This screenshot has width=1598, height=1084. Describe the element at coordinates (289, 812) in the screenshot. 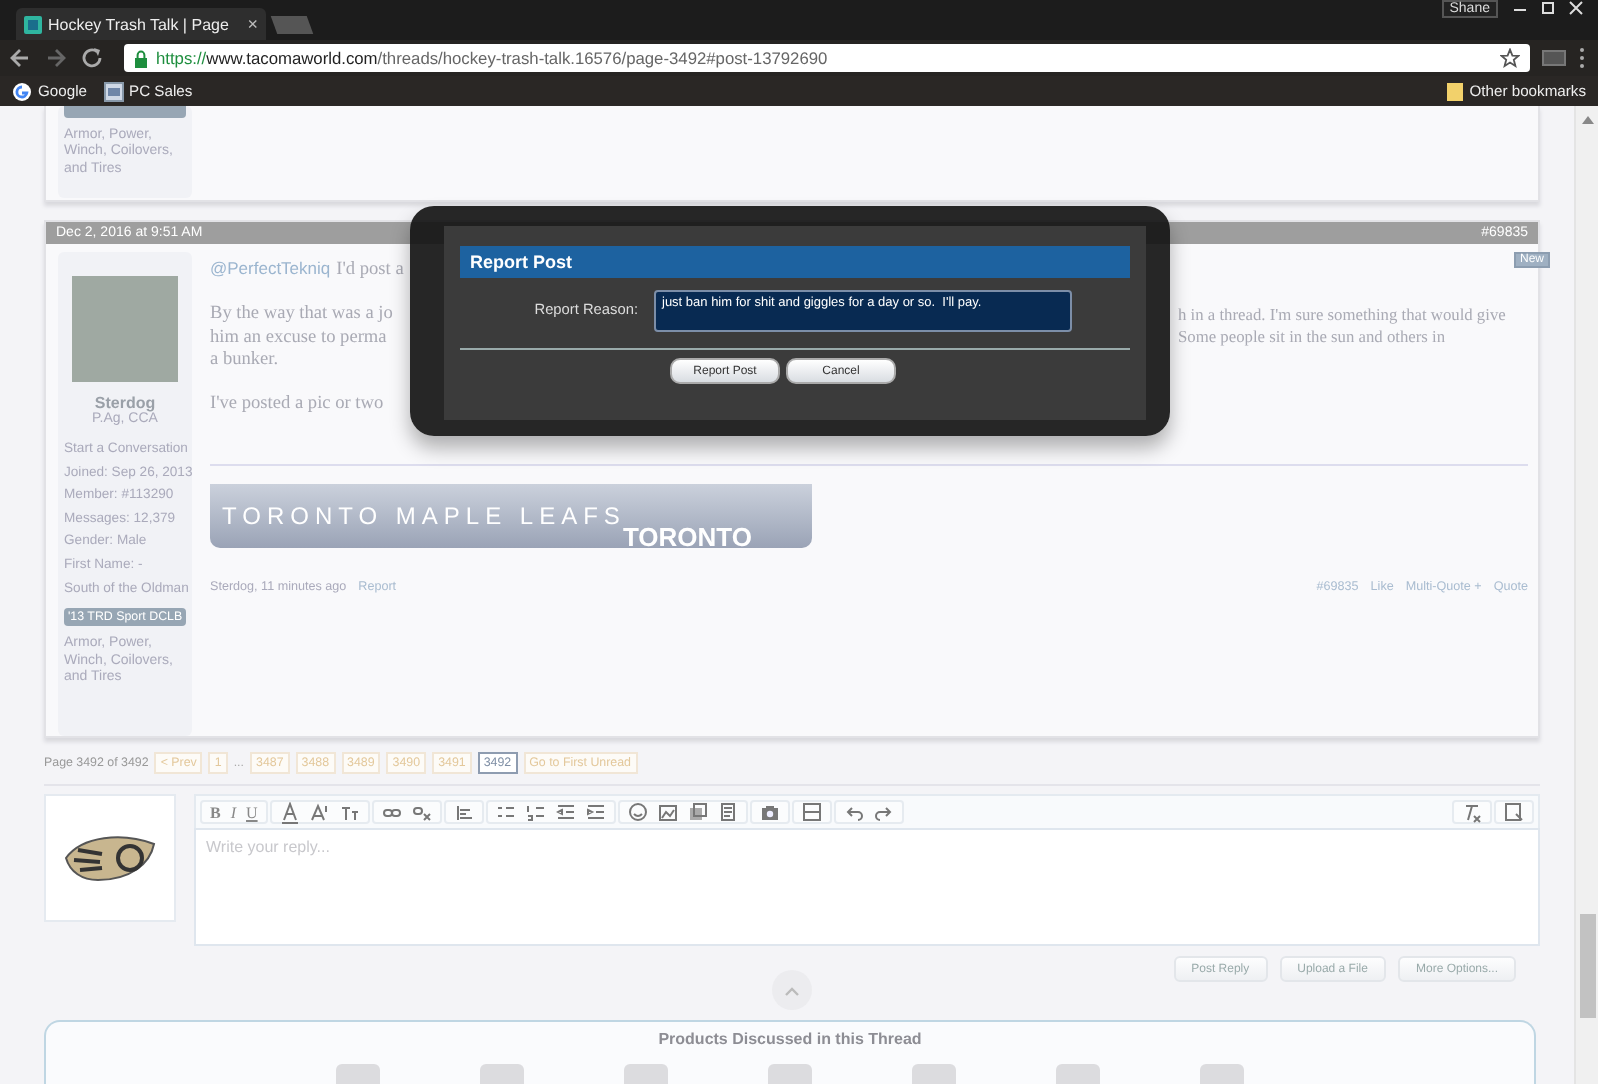

I see `font-color-icon` at that location.